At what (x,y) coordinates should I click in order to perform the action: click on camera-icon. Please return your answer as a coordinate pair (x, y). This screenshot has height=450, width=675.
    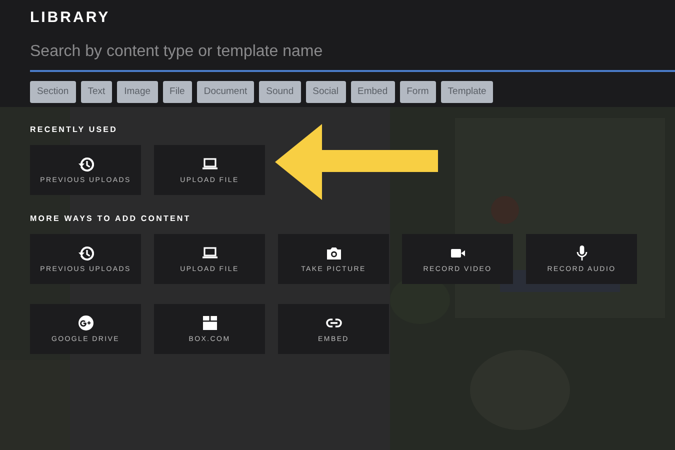
    Looking at the image, I should click on (334, 252).